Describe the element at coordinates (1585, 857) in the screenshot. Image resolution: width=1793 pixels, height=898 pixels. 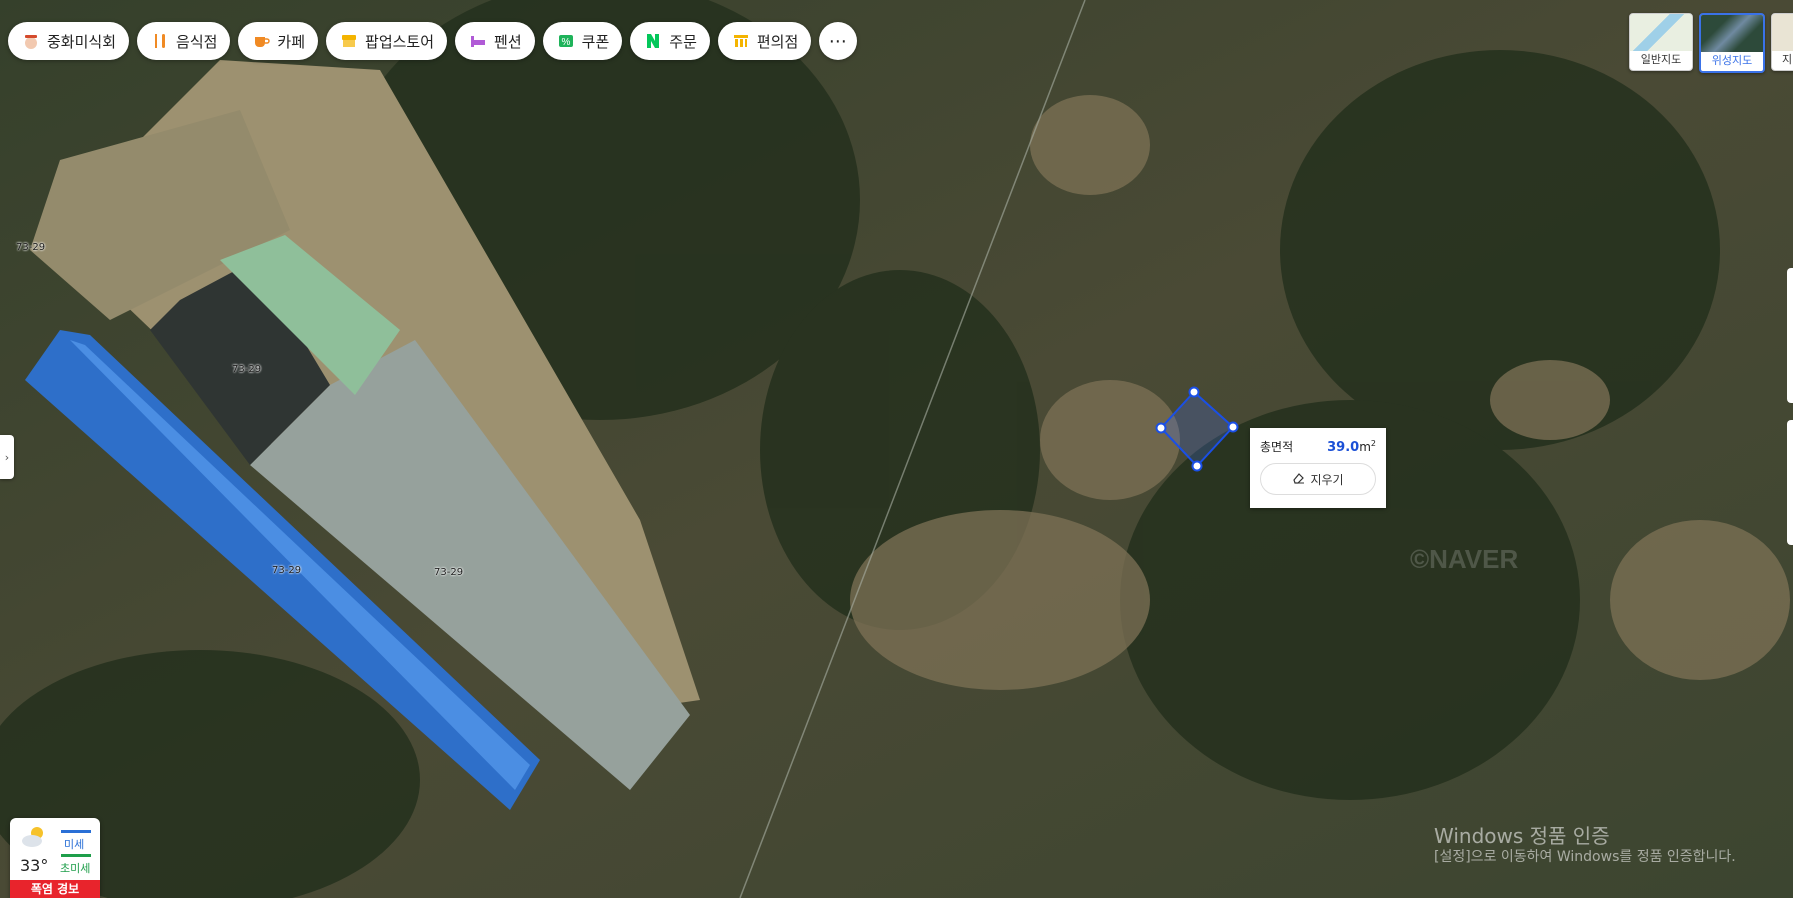
I see `windows-activation-message: [설정]으로 이동하여 Windows를 정품 인증합니다.` at that location.